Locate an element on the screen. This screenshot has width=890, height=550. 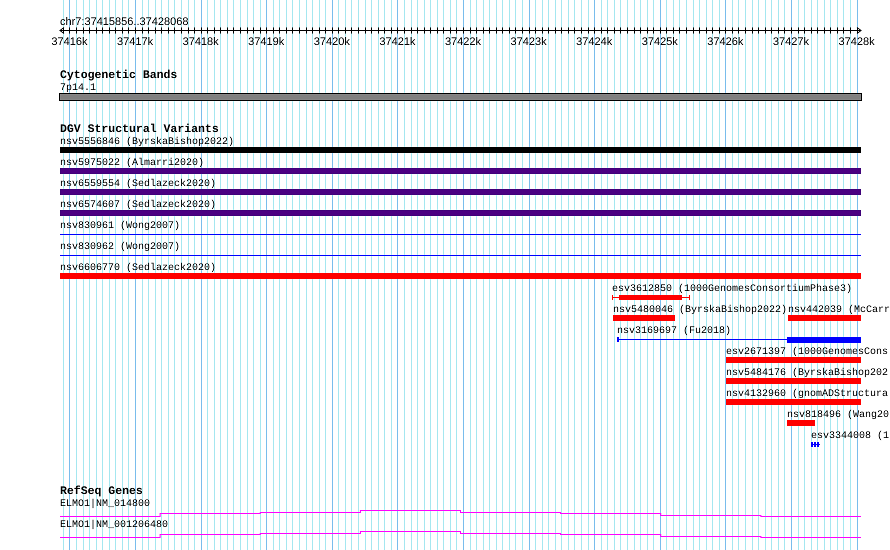
tick-label: 37420k is located at coordinates (332, 42).